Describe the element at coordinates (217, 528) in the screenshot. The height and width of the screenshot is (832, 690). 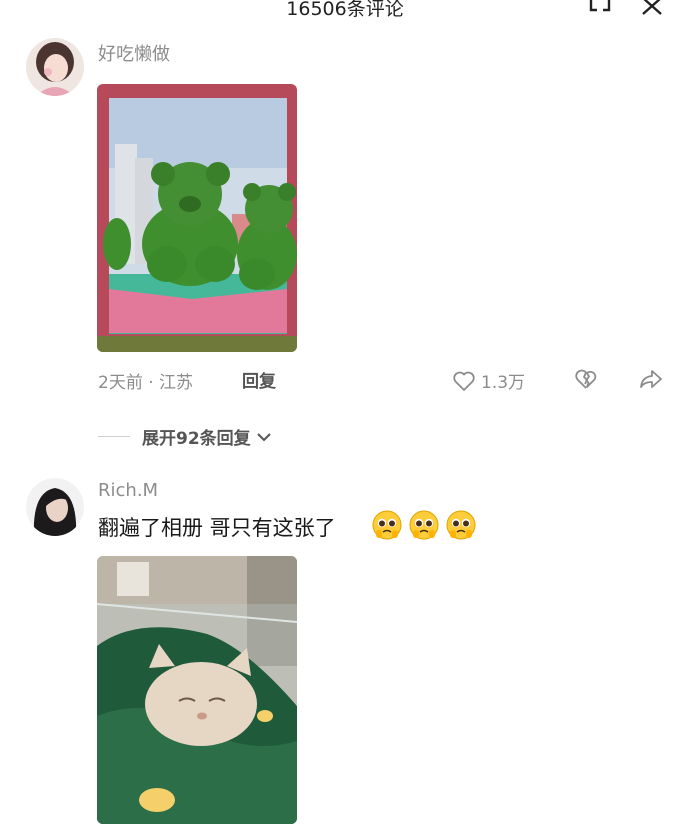
I see `comment-text: 翻遍了相册 哥只有这张了` at that location.